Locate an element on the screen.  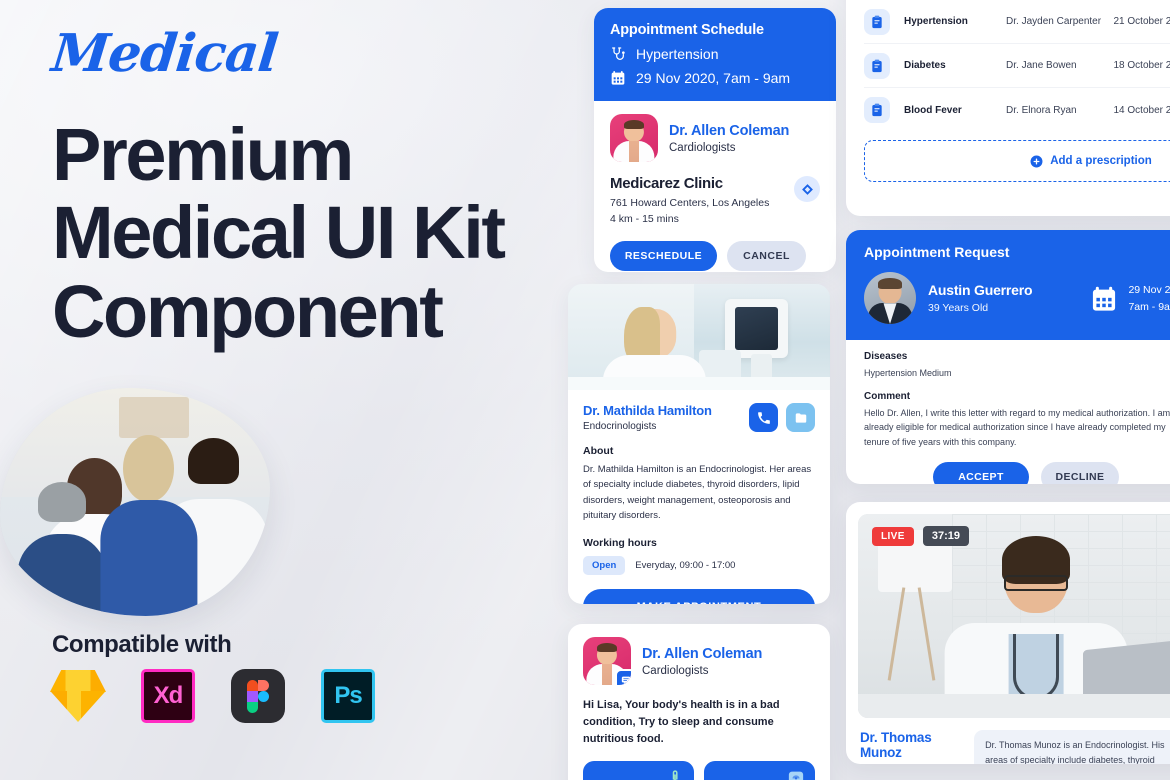
vital-weight: 85 is located at coordinates (759, 770).